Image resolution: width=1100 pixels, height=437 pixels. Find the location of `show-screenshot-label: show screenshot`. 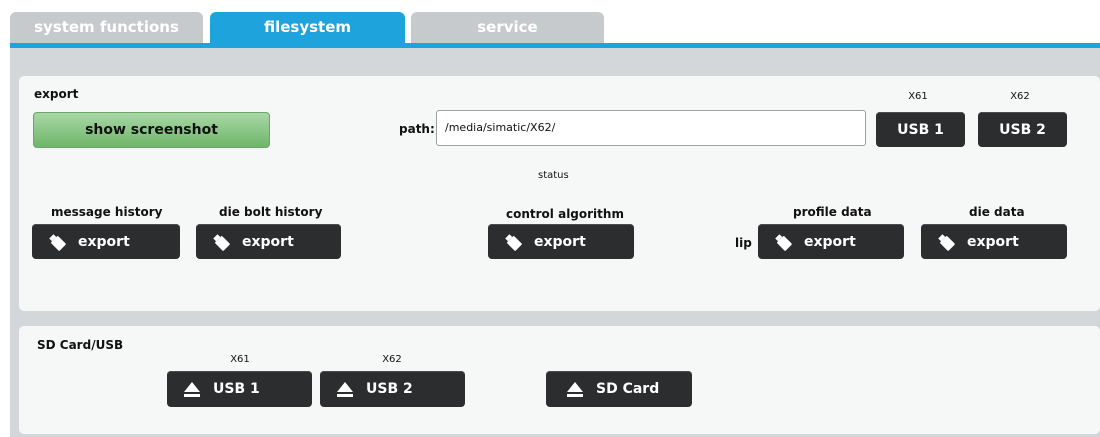

show-screenshot-label: show screenshot is located at coordinates (151, 130).